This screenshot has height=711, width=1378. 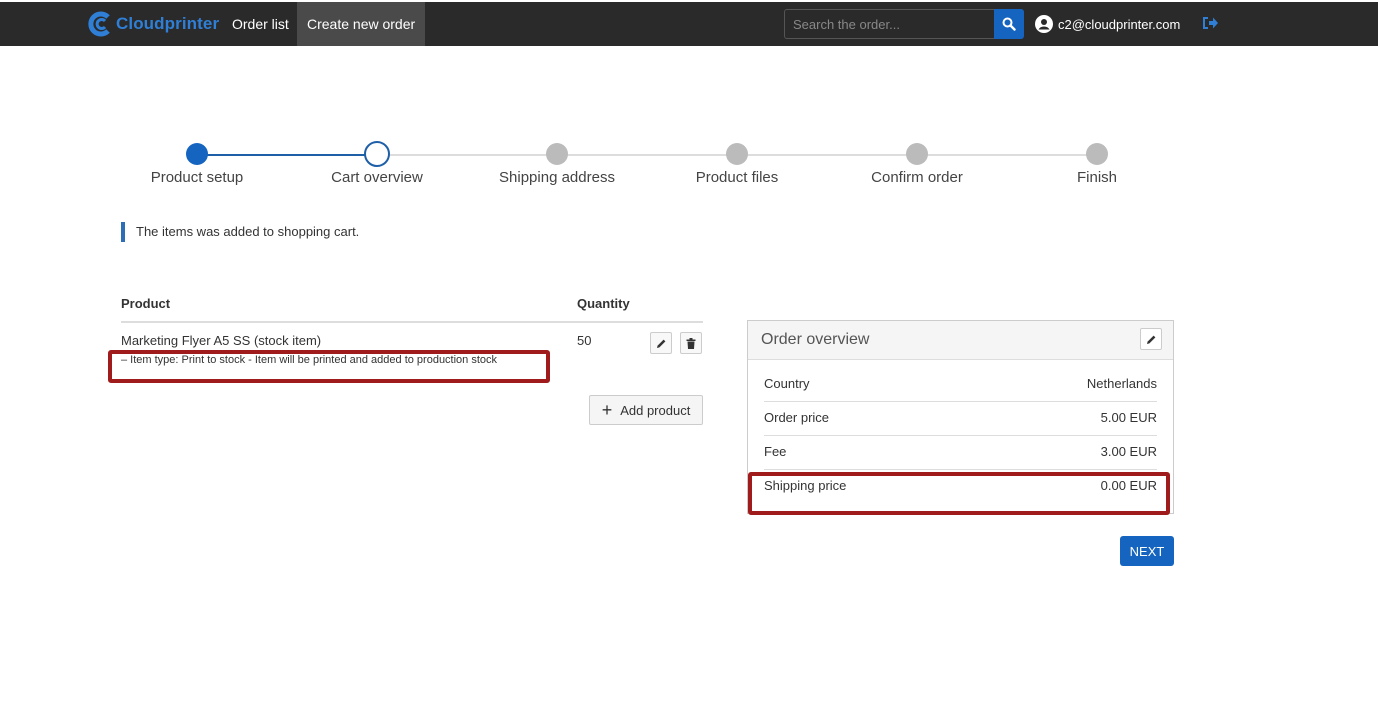 What do you see at coordinates (960, 384) in the screenshot?
I see `overview-row-country: Country Netherlands` at bounding box center [960, 384].